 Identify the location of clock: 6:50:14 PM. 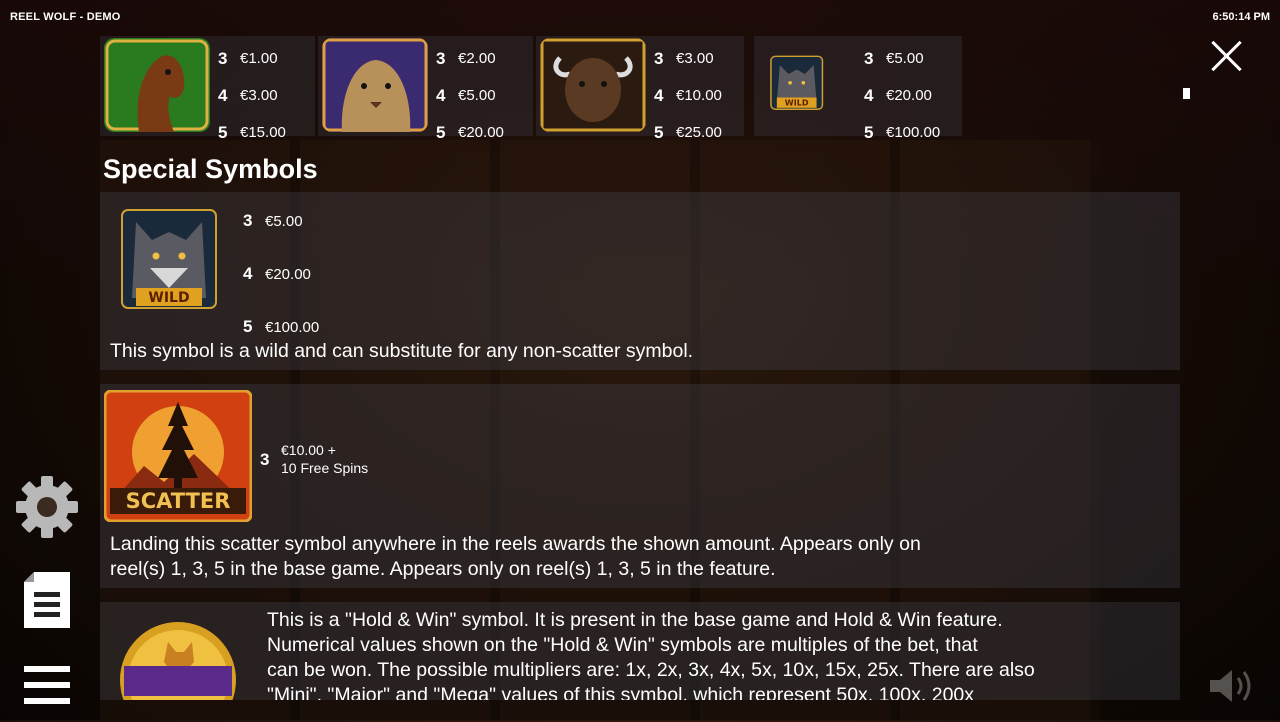
(1241, 17).